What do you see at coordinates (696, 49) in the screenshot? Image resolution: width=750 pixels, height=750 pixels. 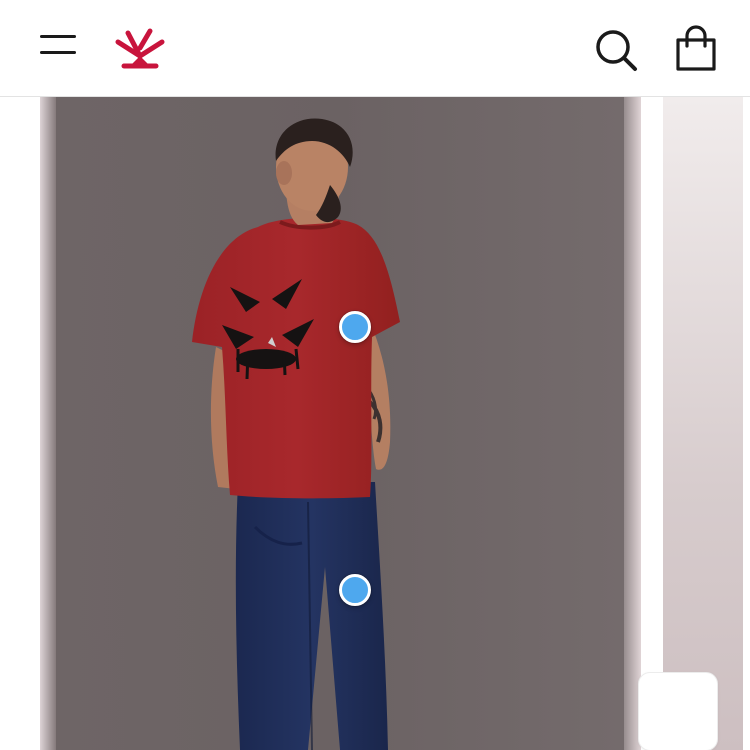 I see `shopping-bag-icon` at bounding box center [696, 49].